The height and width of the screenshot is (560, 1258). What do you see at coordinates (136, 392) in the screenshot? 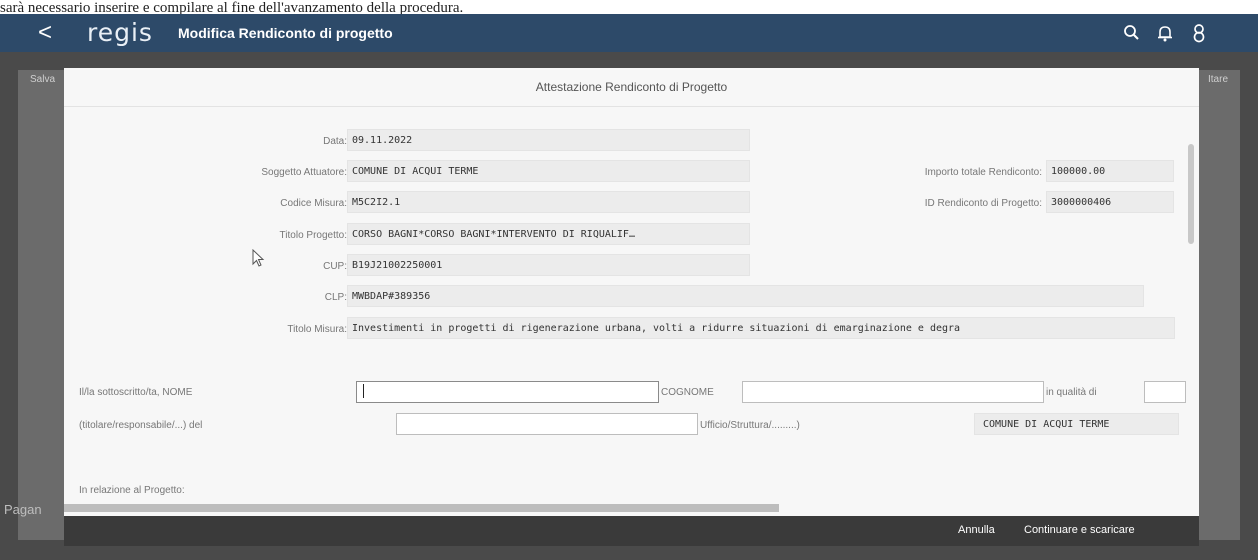
I see `nome-label: Il/la sottoscritto/ta, NOME` at bounding box center [136, 392].